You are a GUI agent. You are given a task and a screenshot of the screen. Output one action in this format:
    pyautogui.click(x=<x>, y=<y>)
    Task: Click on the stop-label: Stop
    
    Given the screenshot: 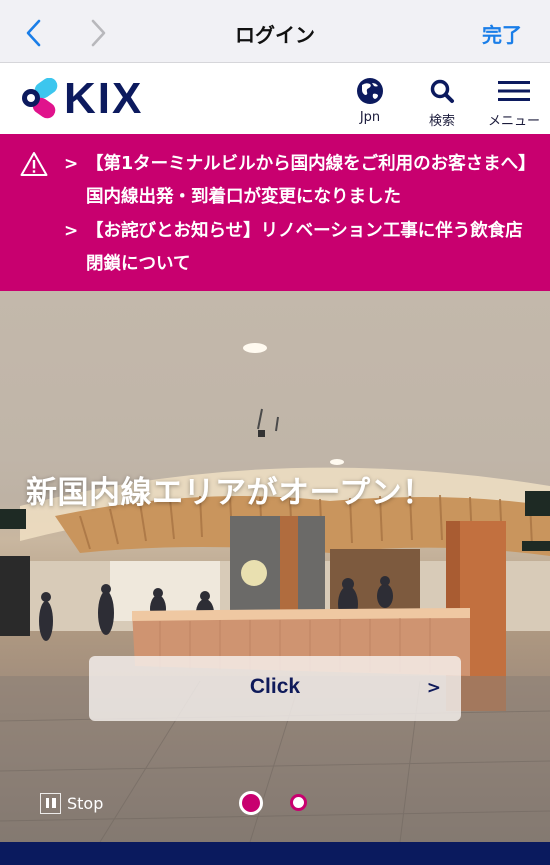 What is the action you would take?
    pyautogui.click(x=85, y=803)
    